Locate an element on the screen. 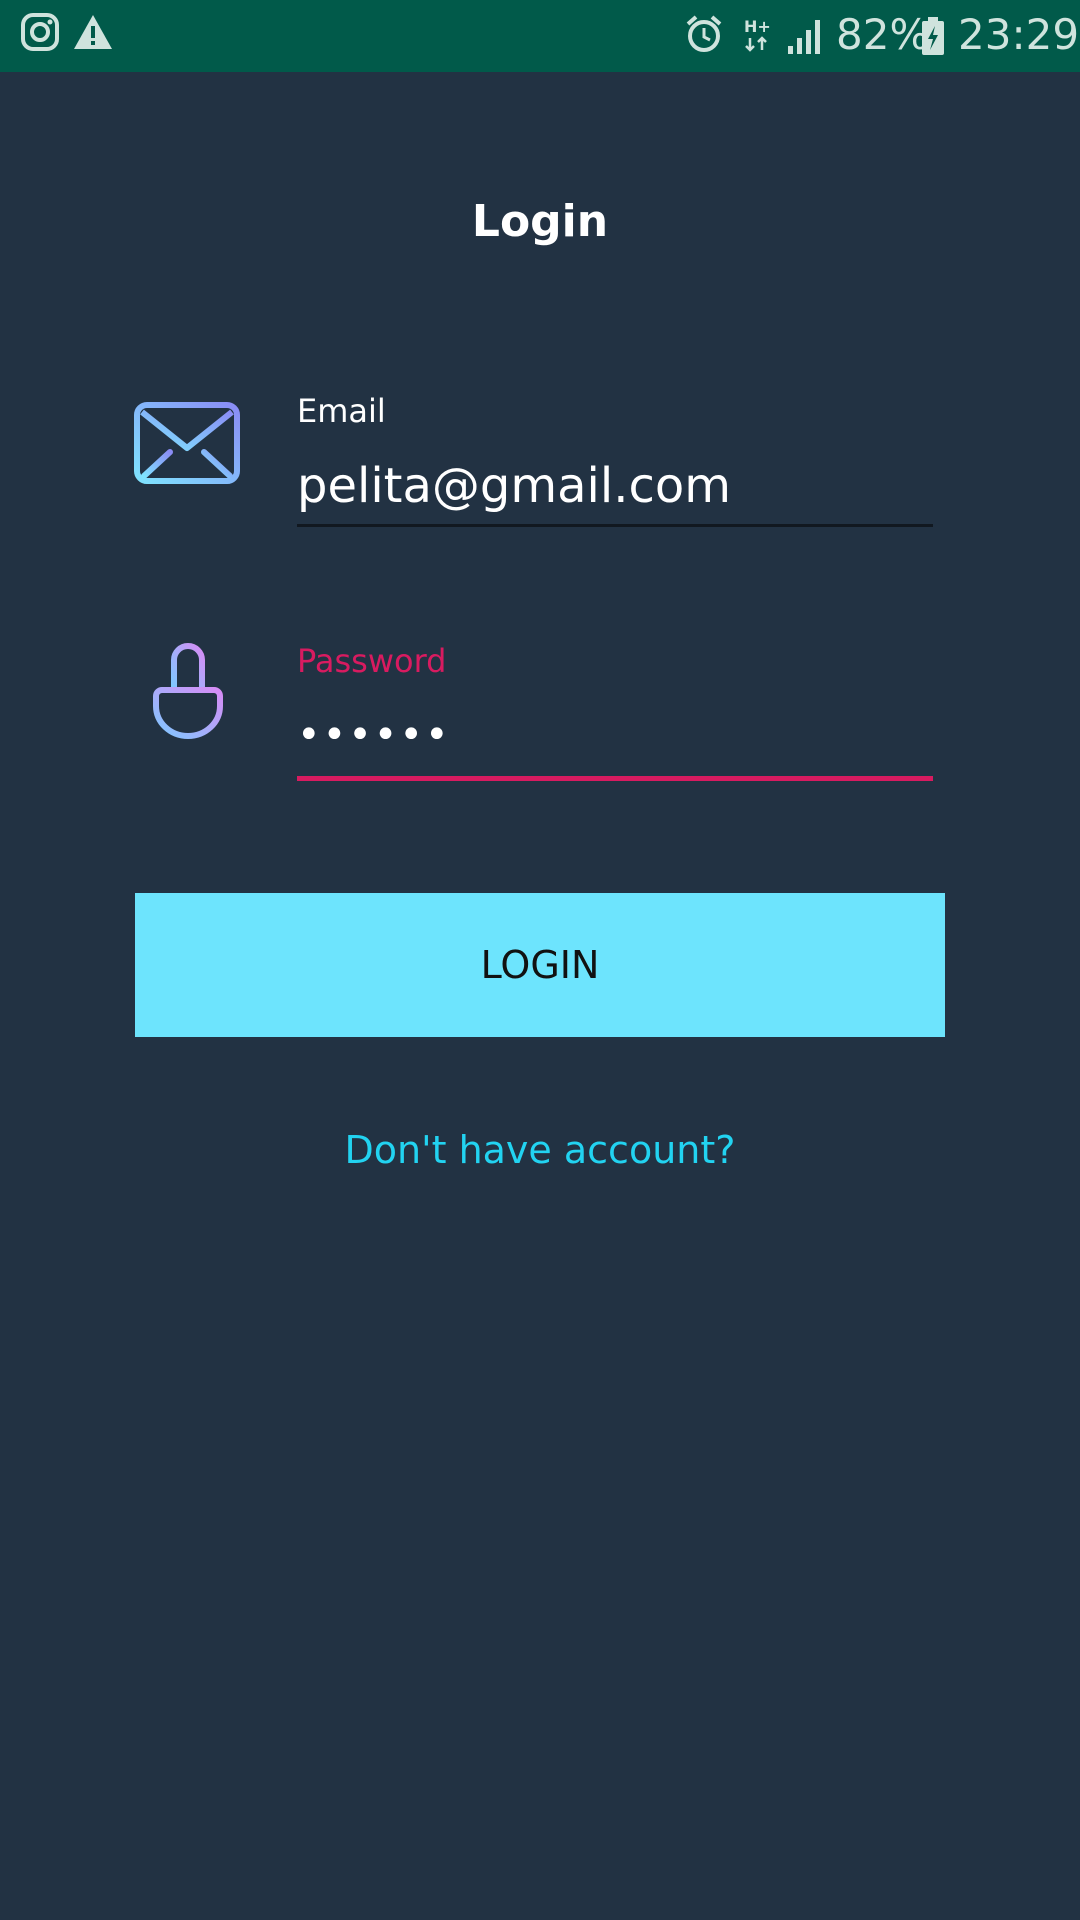  password-field: •••••• is located at coordinates (374, 735).